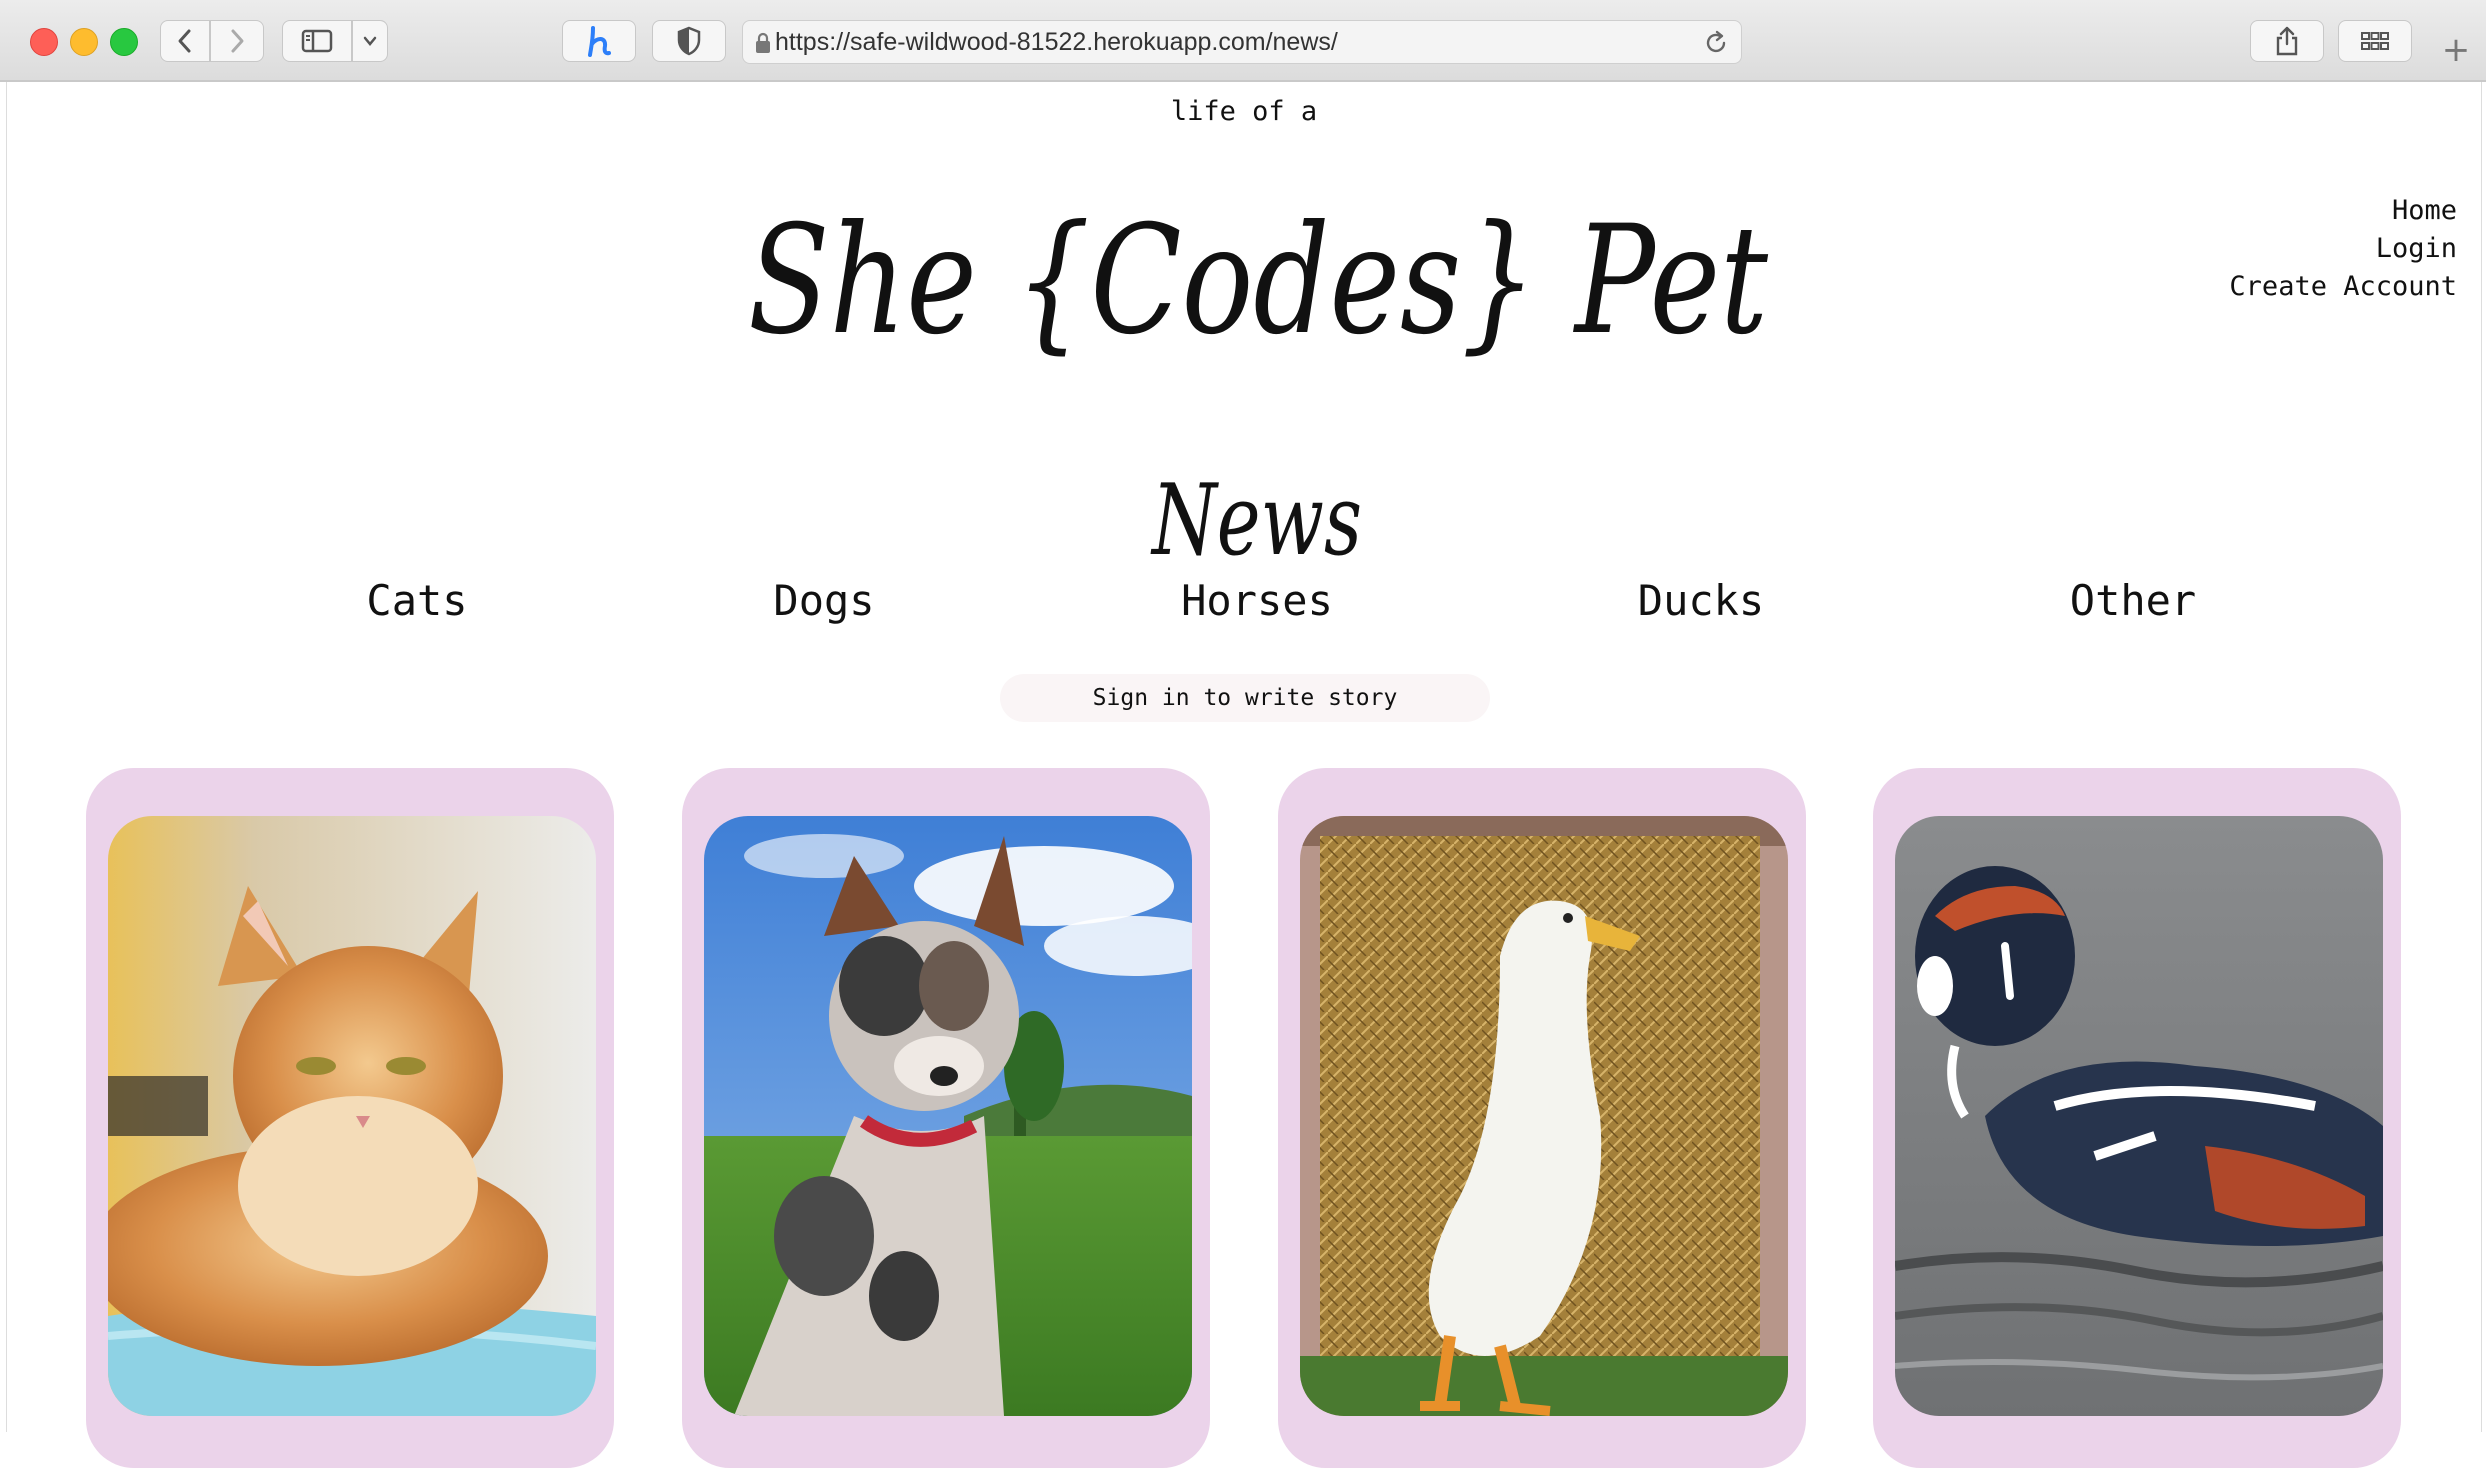 The image size is (2486, 1468). I want to click on nav-create-account-link: Create Account, so click(2343, 287).